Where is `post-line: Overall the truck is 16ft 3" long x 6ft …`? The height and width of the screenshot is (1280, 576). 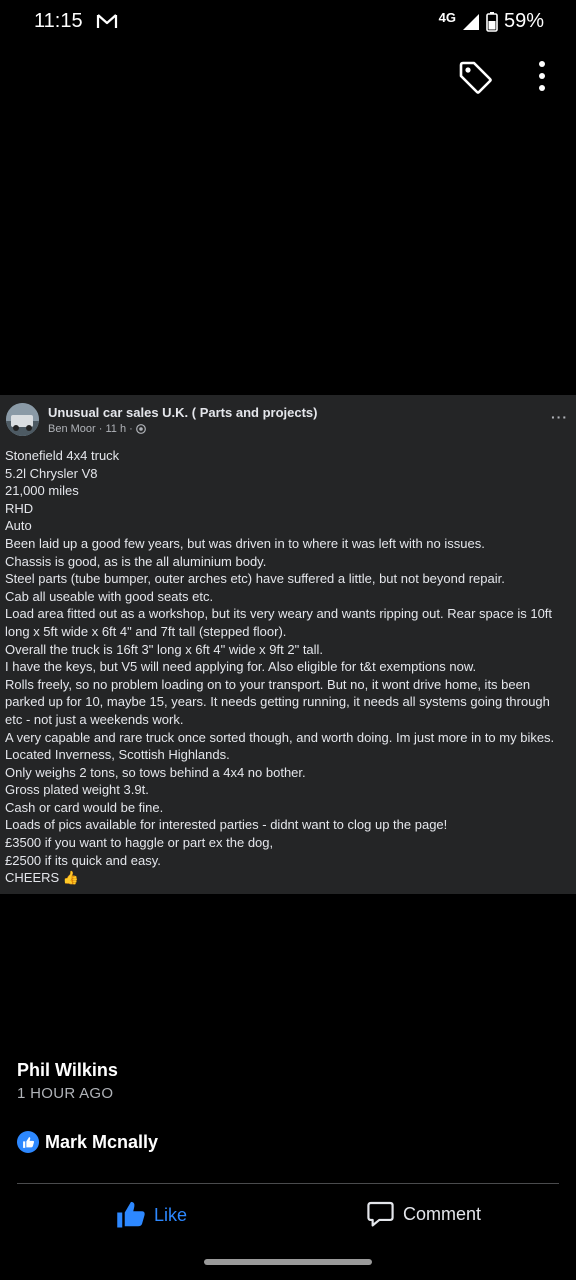 post-line: Overall the truck is 16ft 3" long x 6ft … is located at coordinates (164, 649).